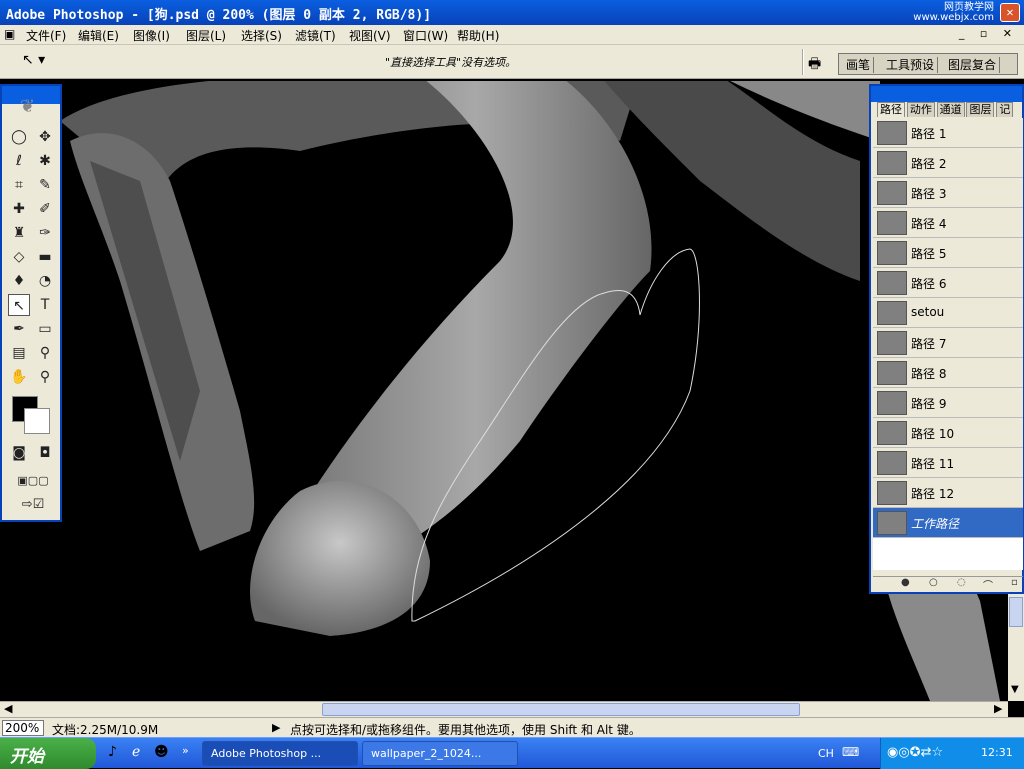  I want to click on language-indicator: CH, so click(826, 753).